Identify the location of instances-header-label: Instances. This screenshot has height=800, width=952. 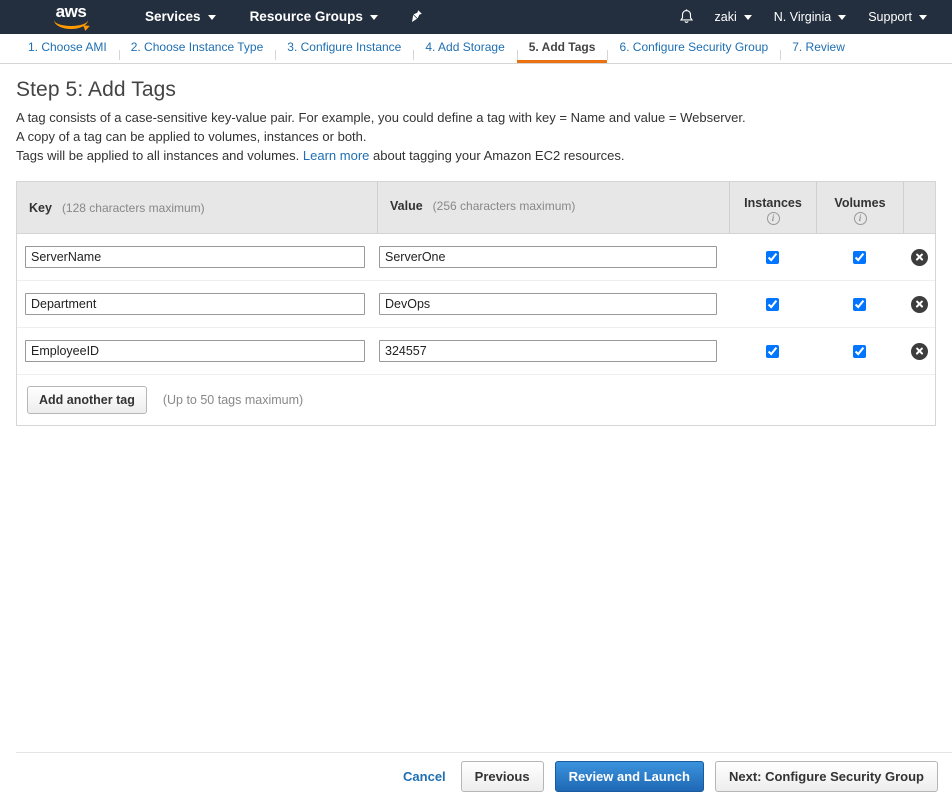
(773, 203).